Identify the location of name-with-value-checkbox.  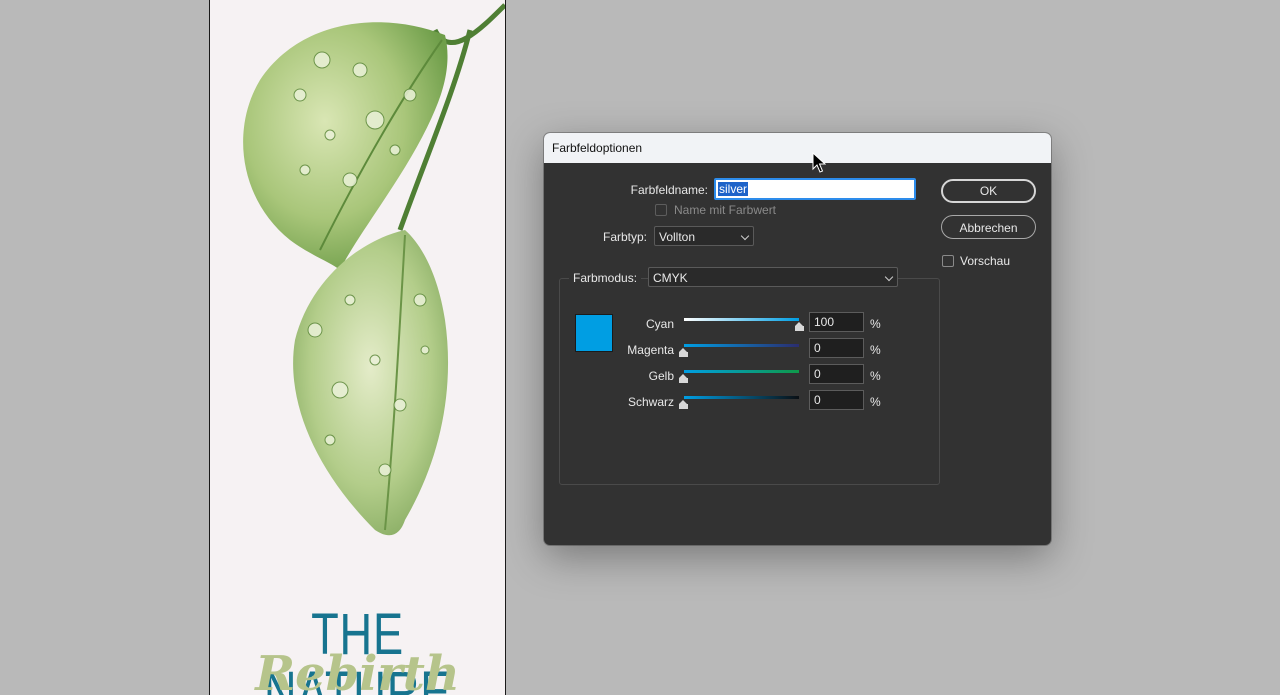
(661, 210).